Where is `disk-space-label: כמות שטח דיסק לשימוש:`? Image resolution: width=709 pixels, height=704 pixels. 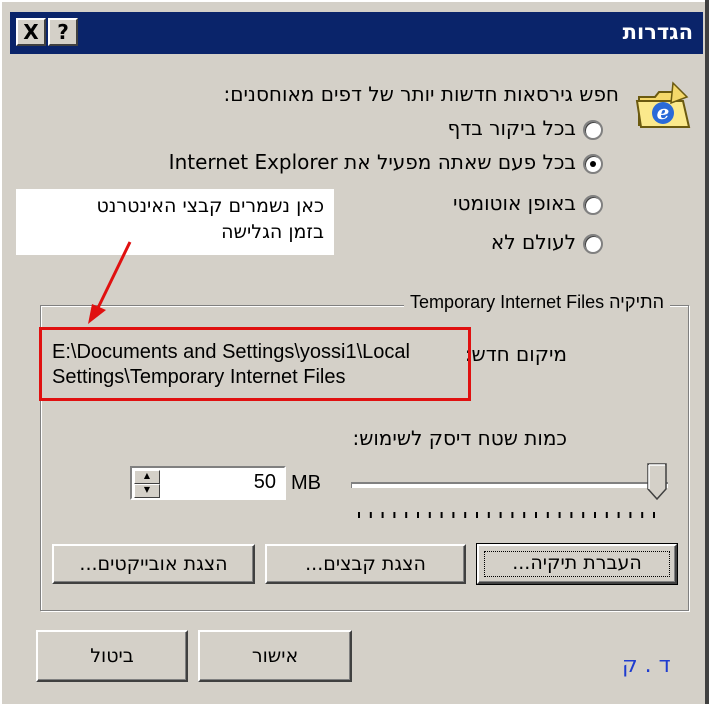
disk-space-label: כמות שטח דיסק לשימוש: is located at coordinates (459, 438).